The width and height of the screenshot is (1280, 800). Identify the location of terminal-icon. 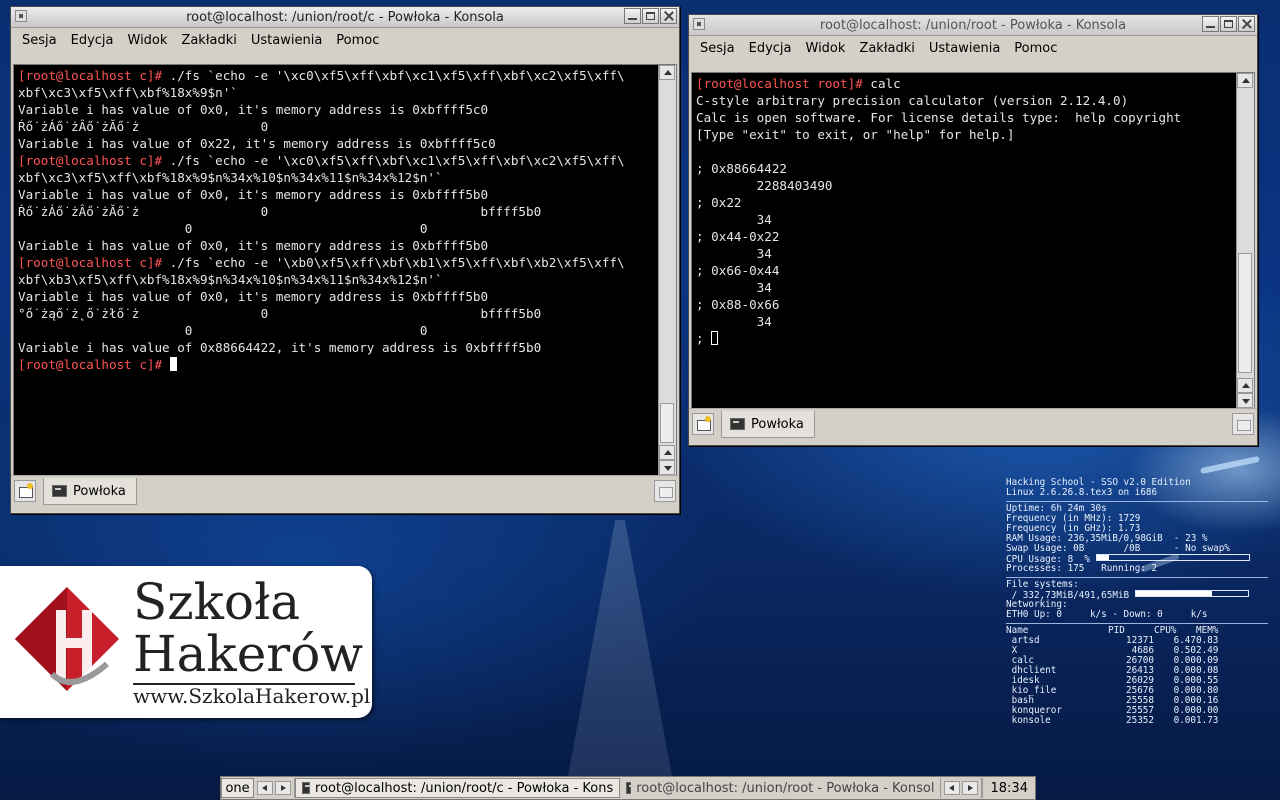
(631, 788).